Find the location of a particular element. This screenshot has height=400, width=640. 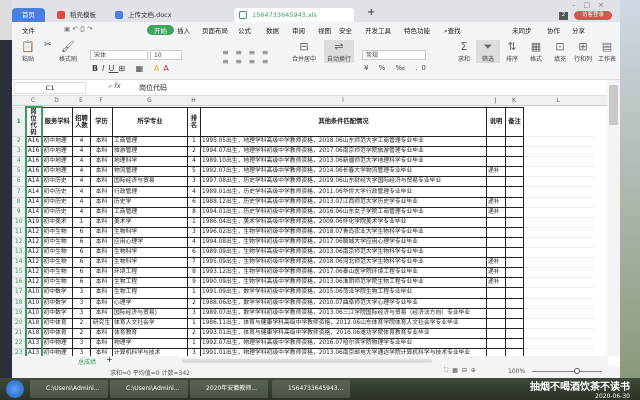

row-number: 16 is located at coordinates (19, 283).